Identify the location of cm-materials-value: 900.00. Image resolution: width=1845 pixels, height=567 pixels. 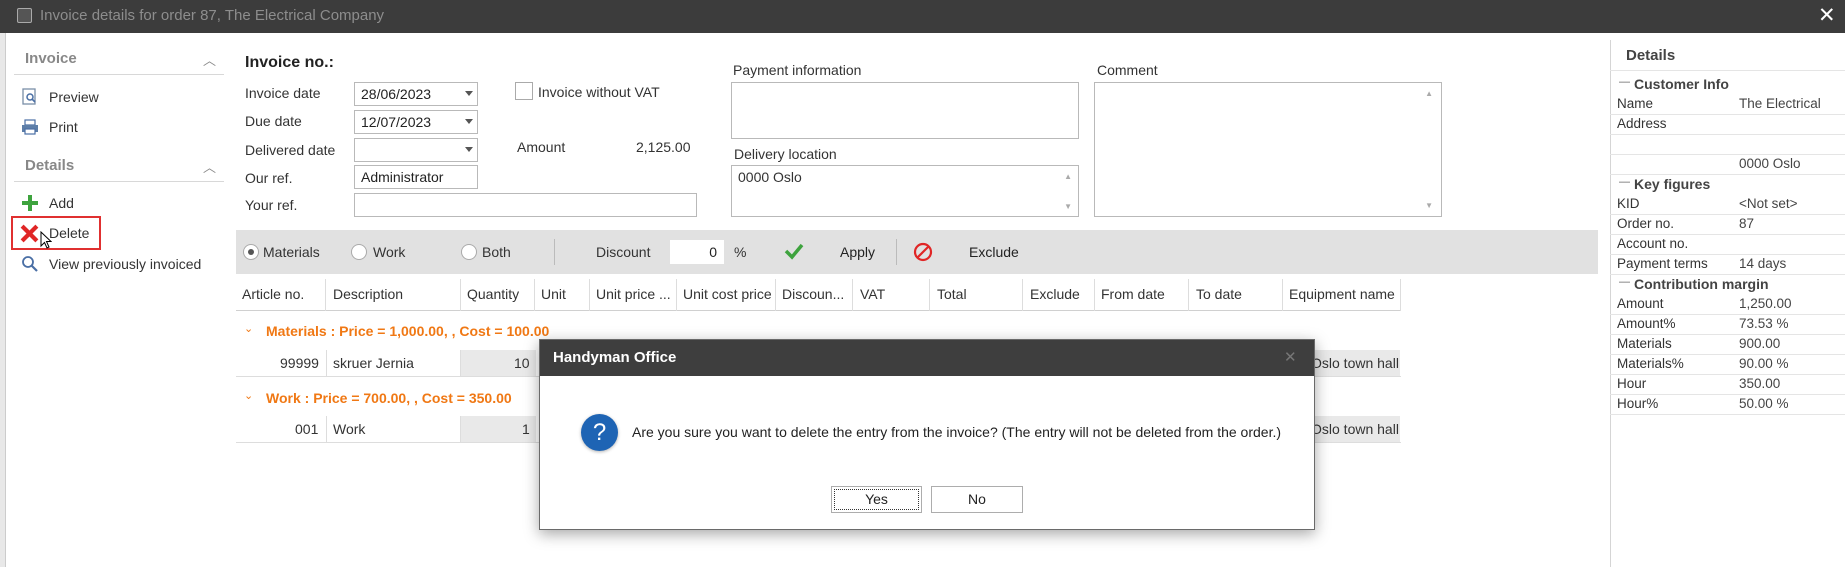
(1760, 343).